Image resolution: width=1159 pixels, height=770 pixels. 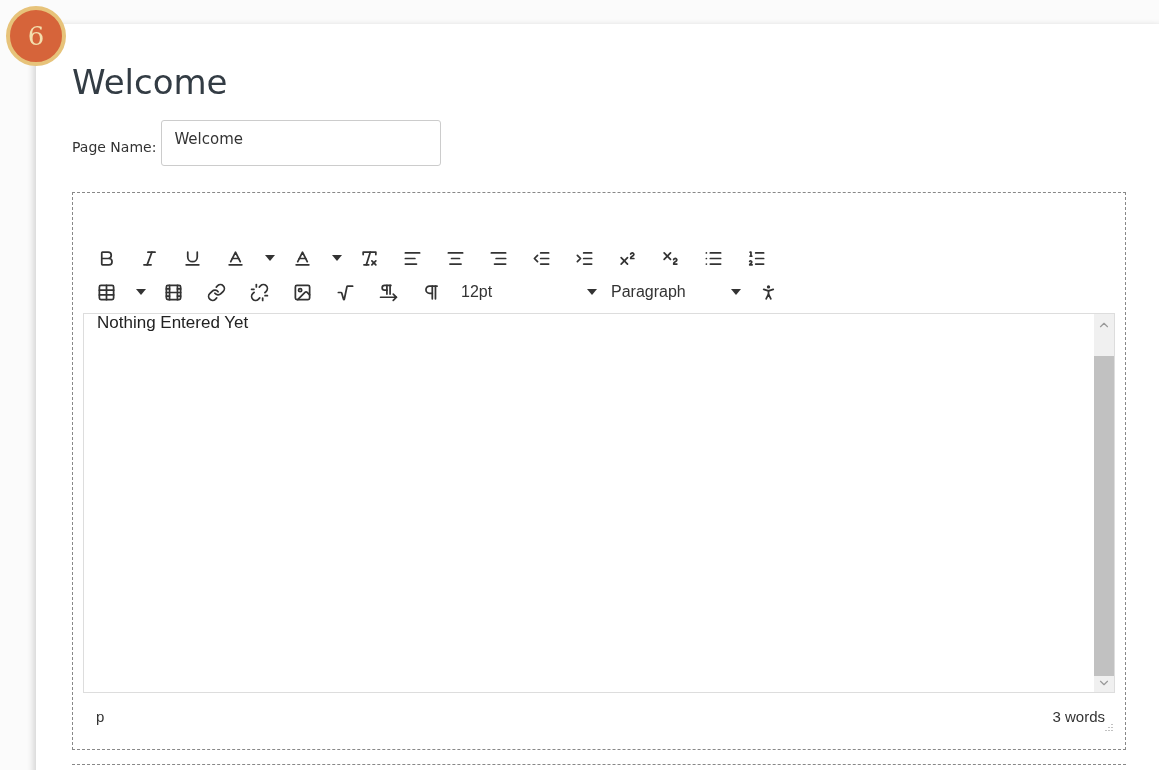 I want to click on ltr-icon, so click(x=388, y=292).